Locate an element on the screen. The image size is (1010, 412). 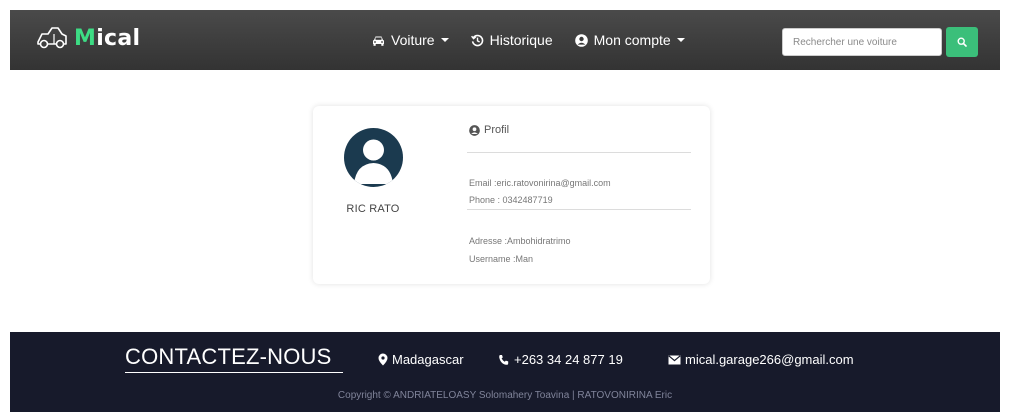
nav-item-voiture: Voiture is located at coordinates (410, 40).